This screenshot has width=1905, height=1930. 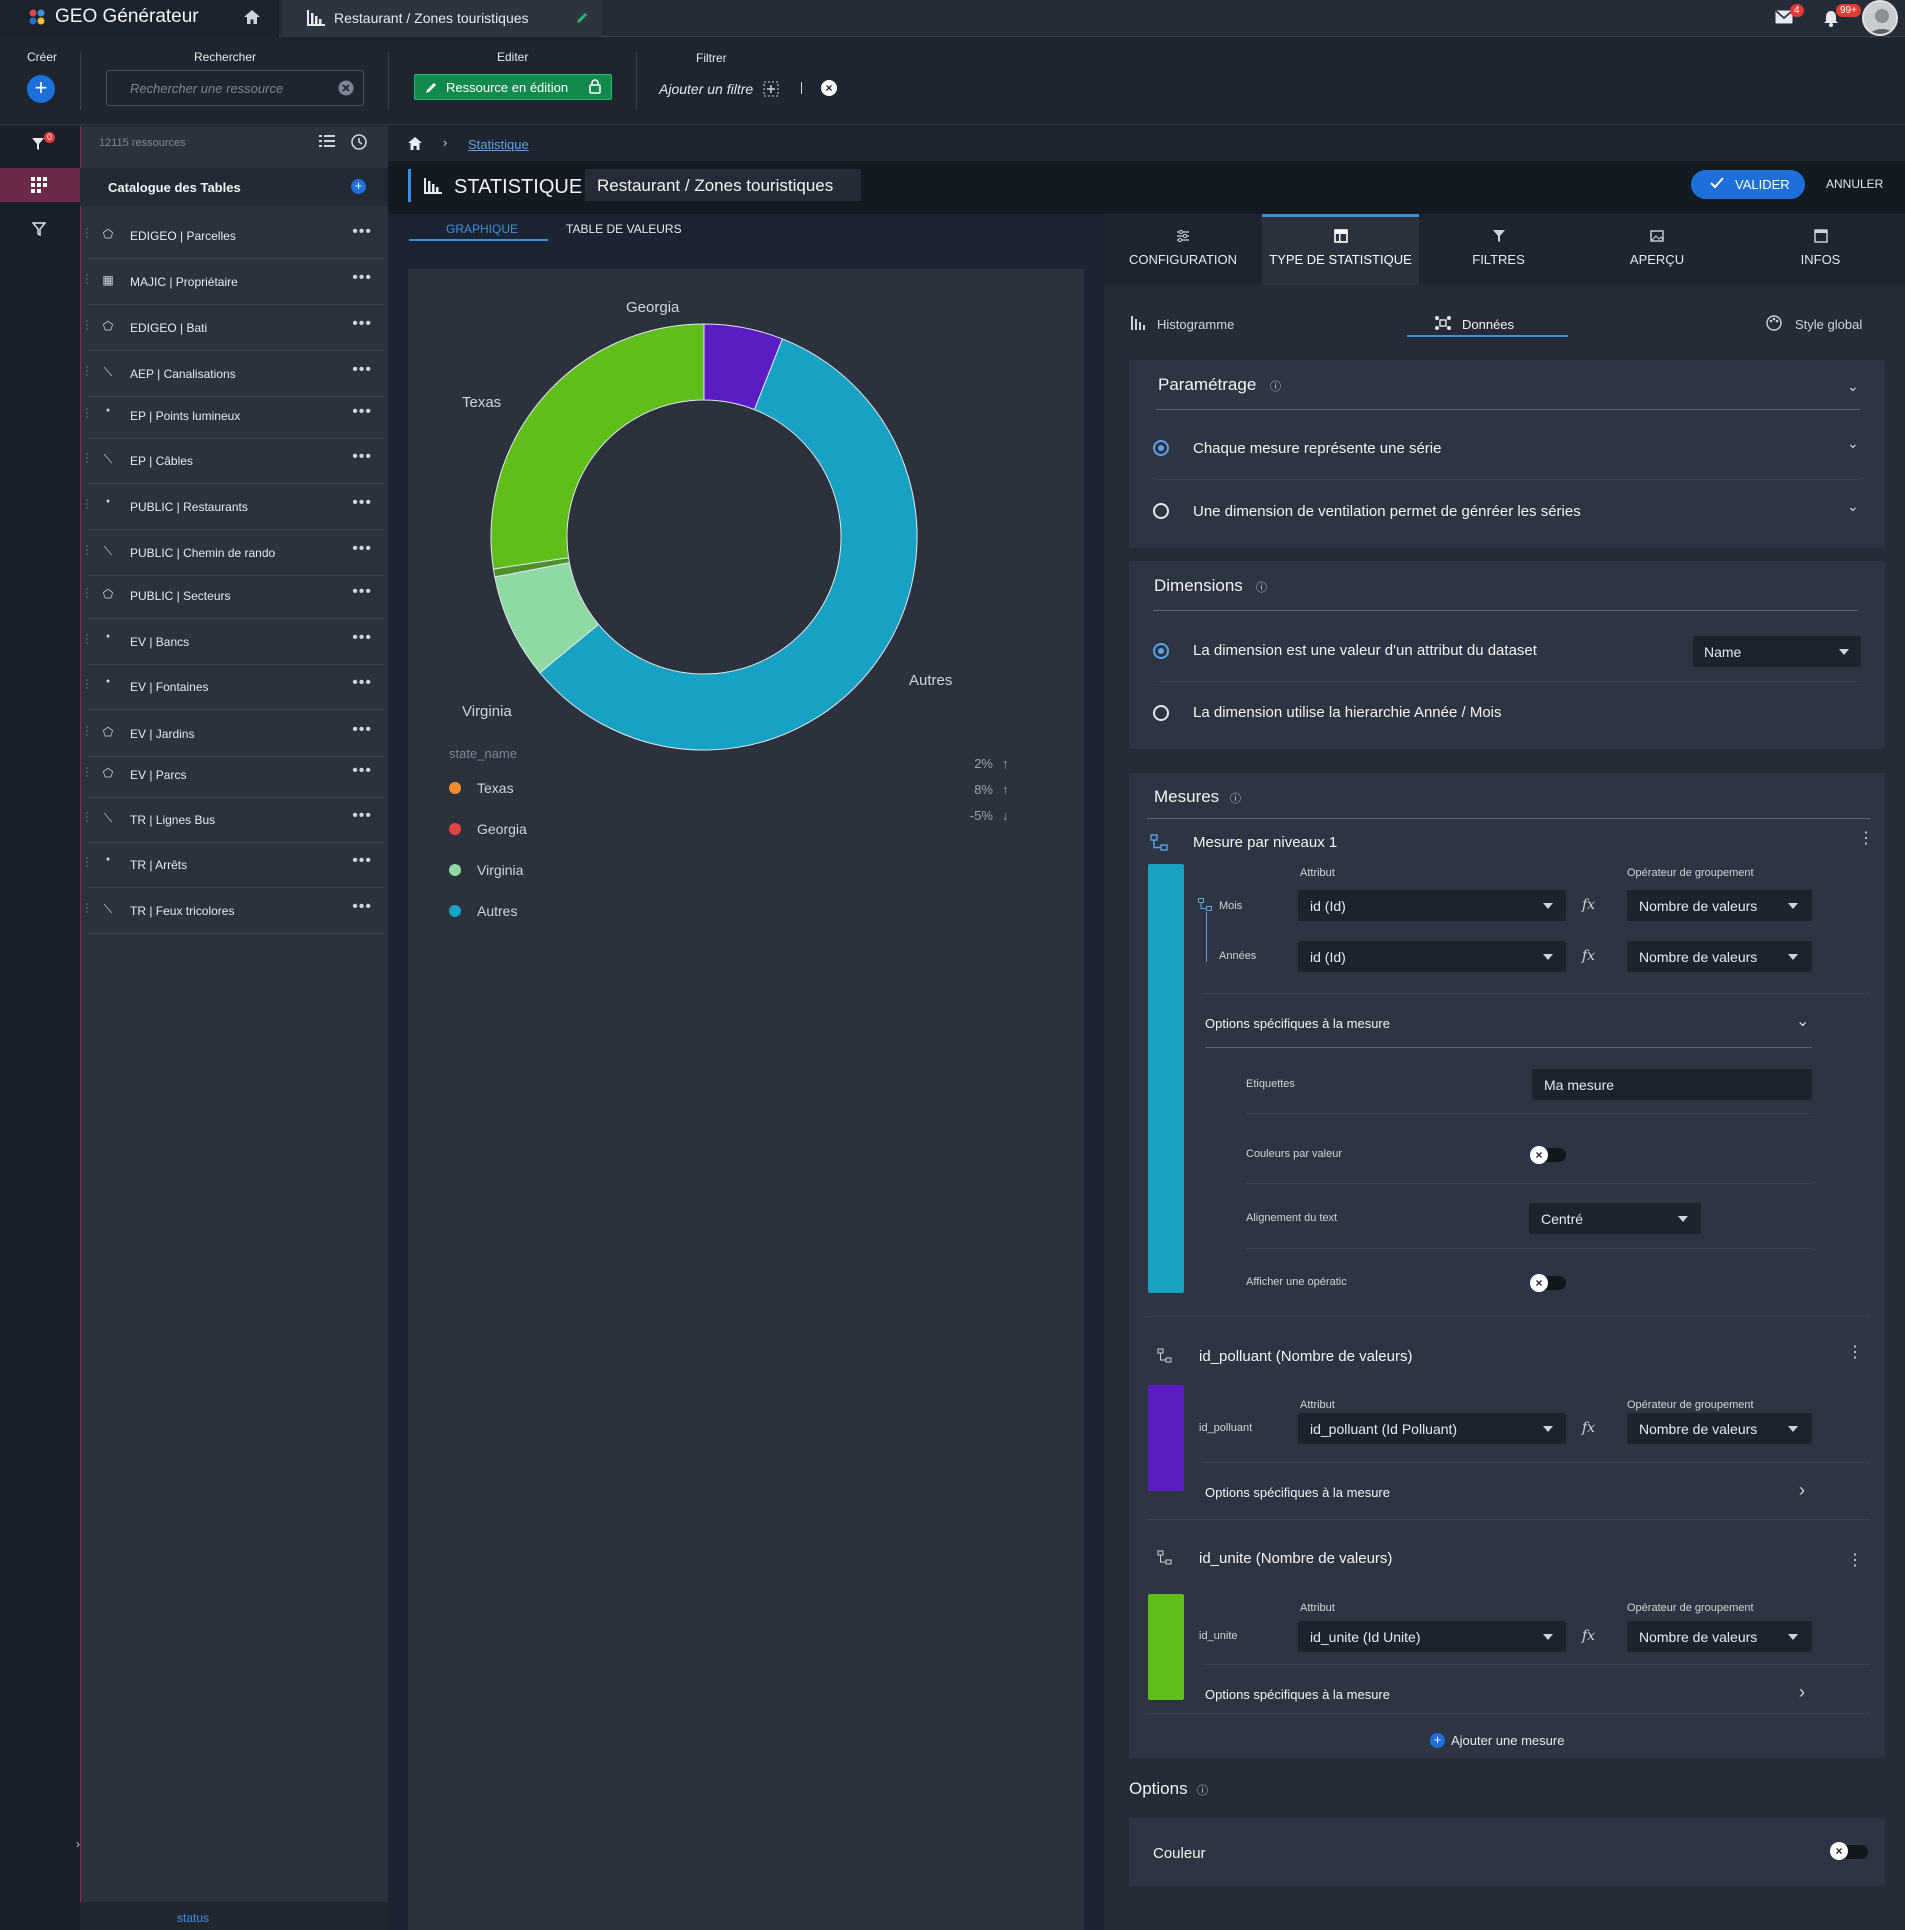 I want to click on add-measure-button: Ajouter une mesure, so click(x=1507, y=1740).